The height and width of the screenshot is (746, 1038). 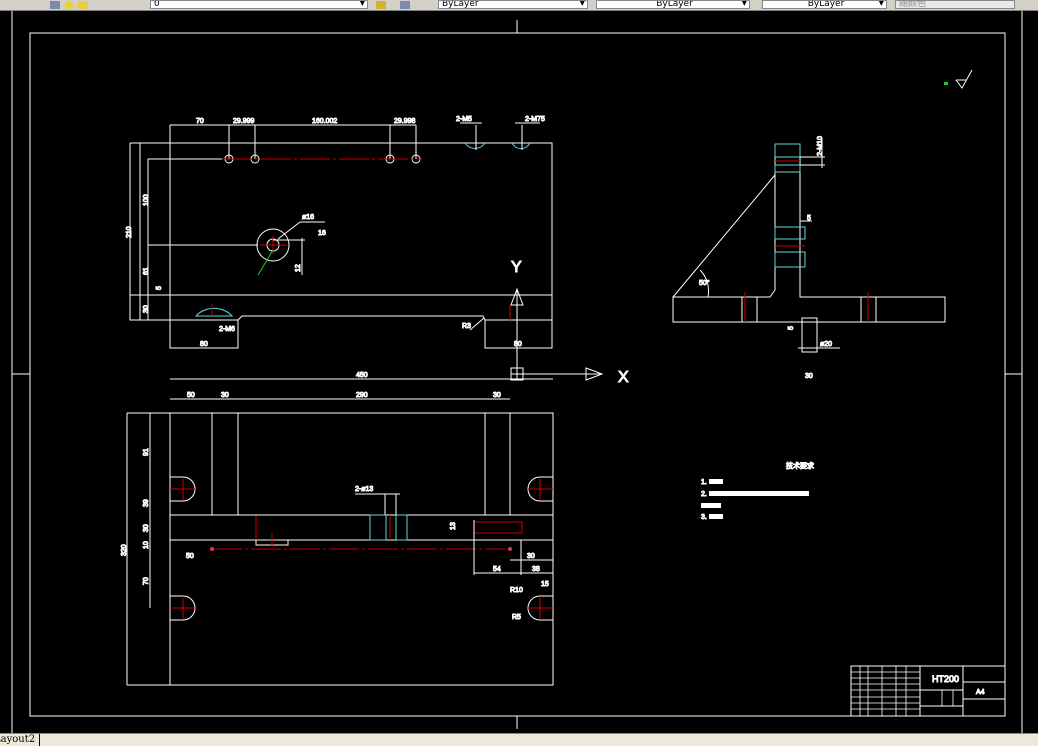 I want to click on dim-text: 61, so click(x=146, y=271).